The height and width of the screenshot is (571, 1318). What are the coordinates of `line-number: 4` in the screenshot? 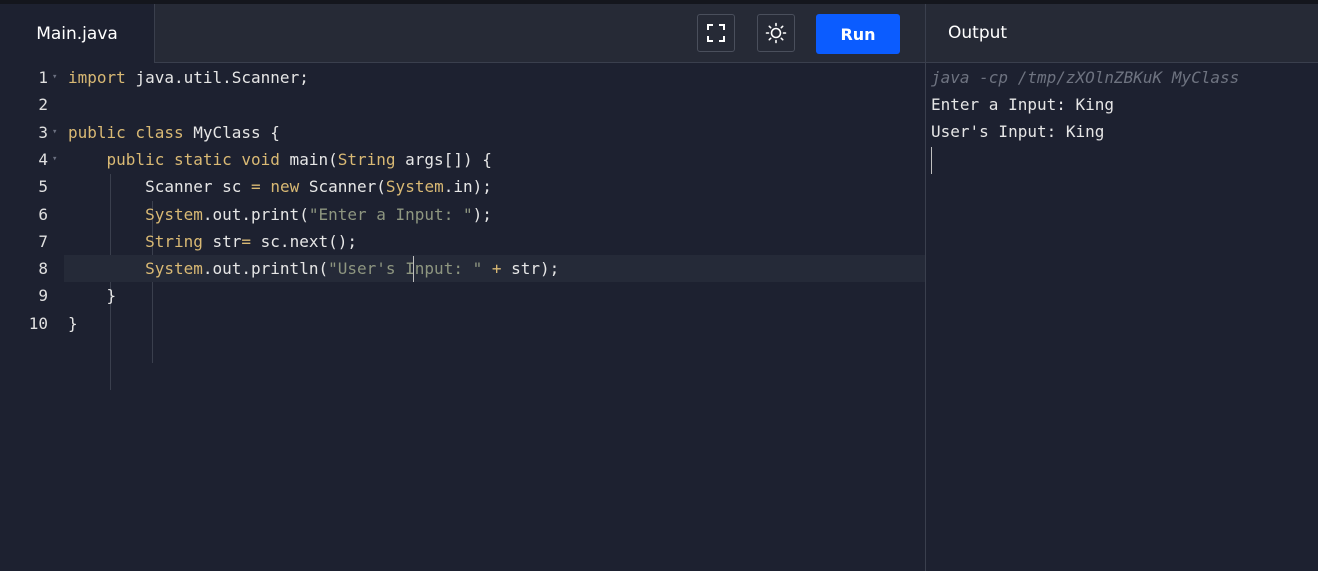 It's located at (43, 159).